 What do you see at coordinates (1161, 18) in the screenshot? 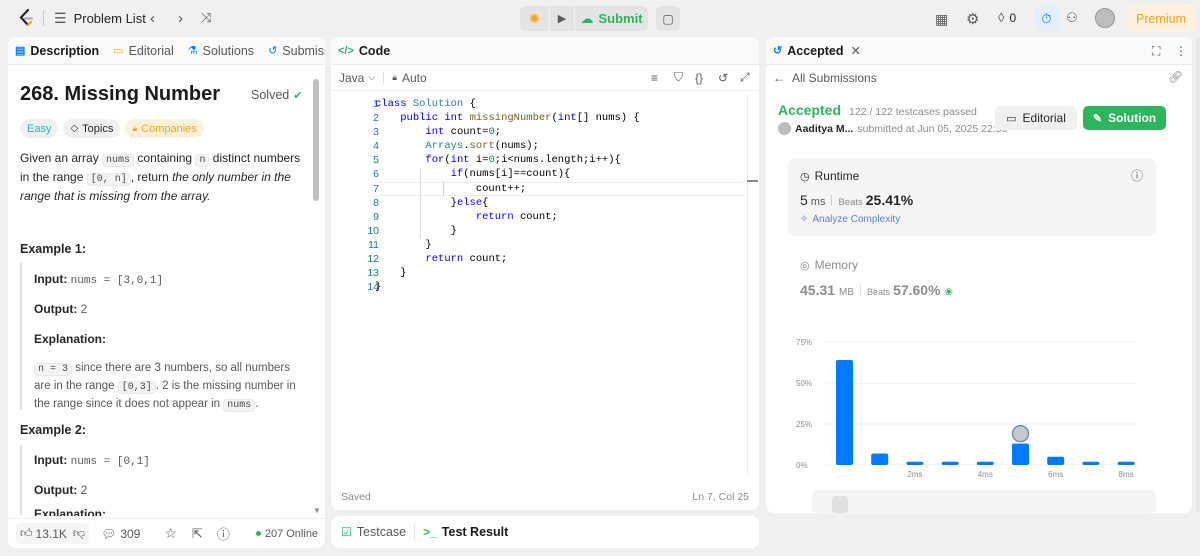
I see `premium-button: Premium` at bounding box center [1161, 18].